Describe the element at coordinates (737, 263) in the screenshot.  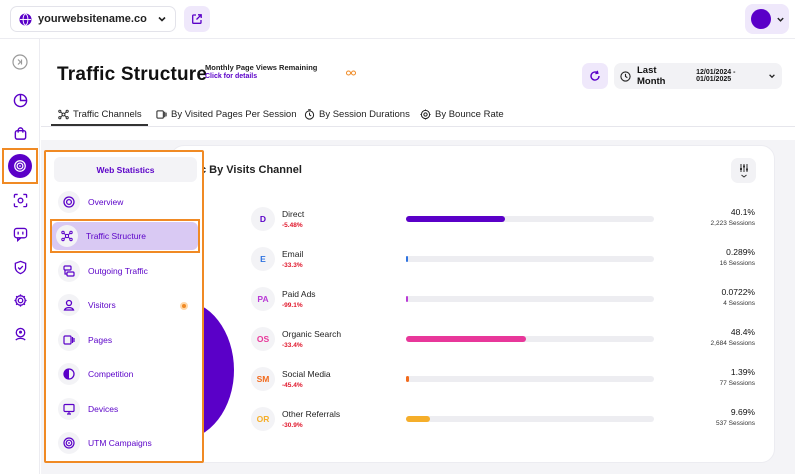
I see `channel-sessions: 16 Sessions` at that location.